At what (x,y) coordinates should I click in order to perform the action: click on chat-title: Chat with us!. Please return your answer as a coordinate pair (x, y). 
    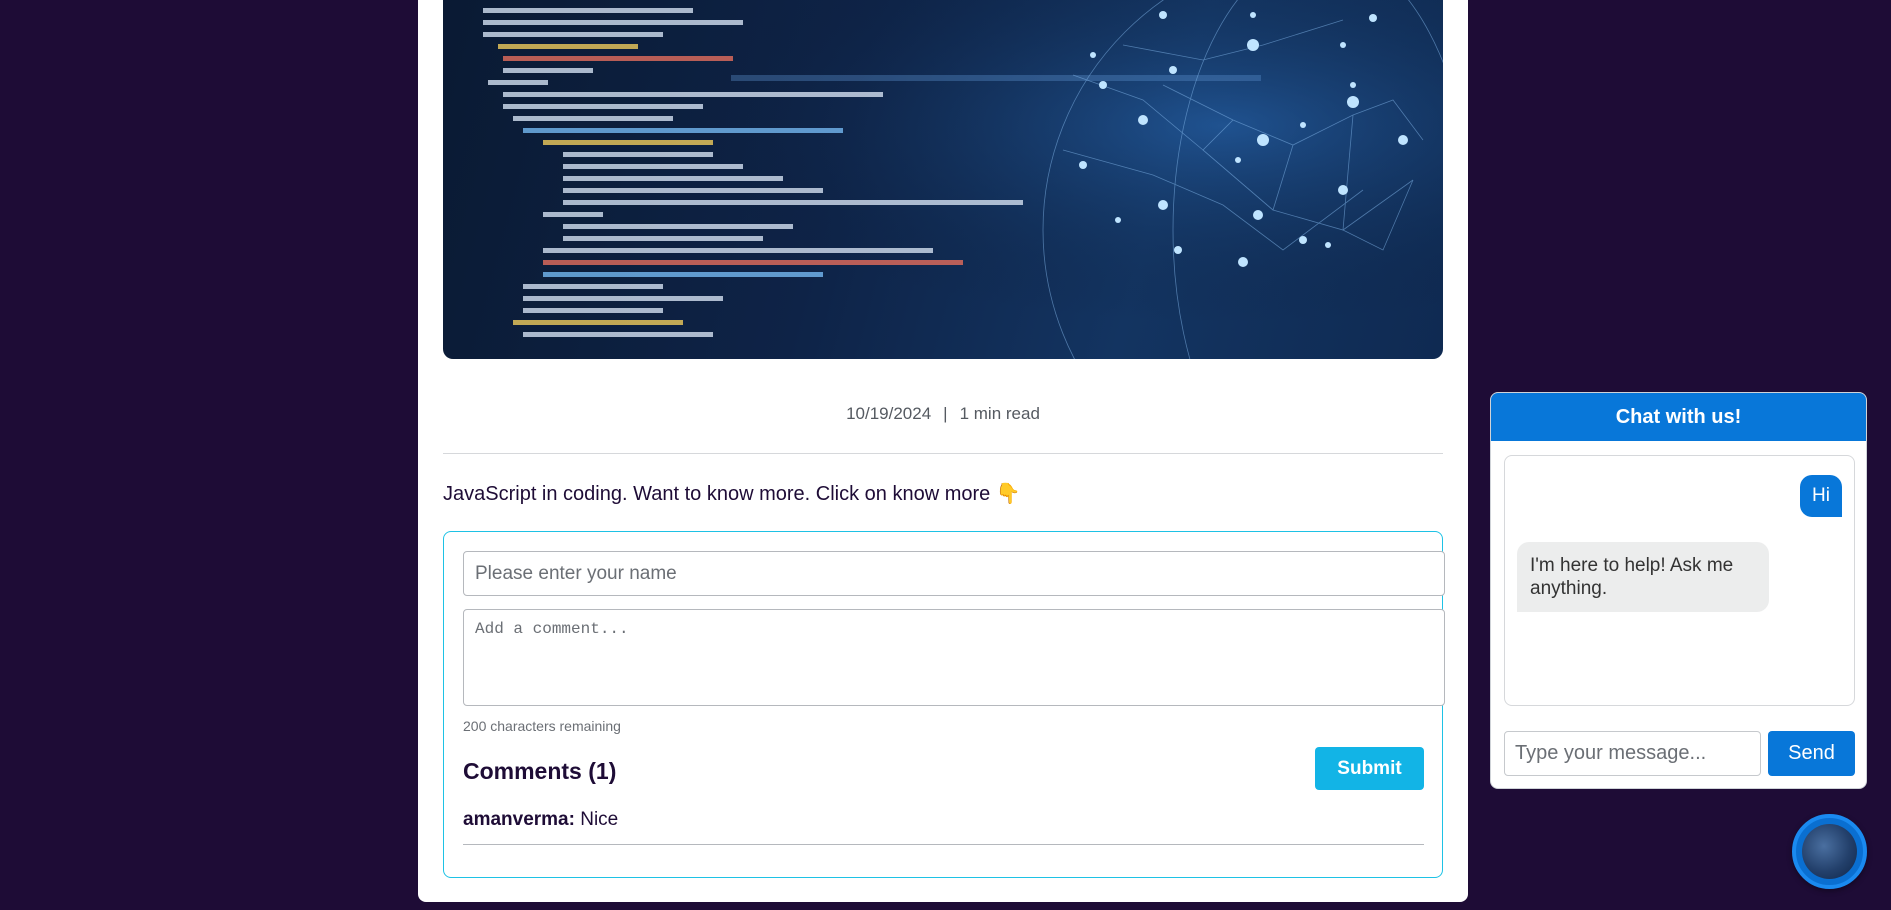
    Looking at the image, I should click on (1678, 417).